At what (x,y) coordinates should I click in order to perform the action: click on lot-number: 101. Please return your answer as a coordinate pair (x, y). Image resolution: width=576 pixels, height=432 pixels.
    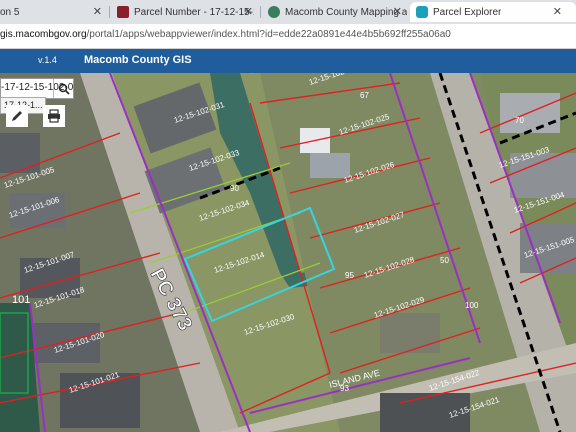
    Looking at the image, I should click on (21, 300).